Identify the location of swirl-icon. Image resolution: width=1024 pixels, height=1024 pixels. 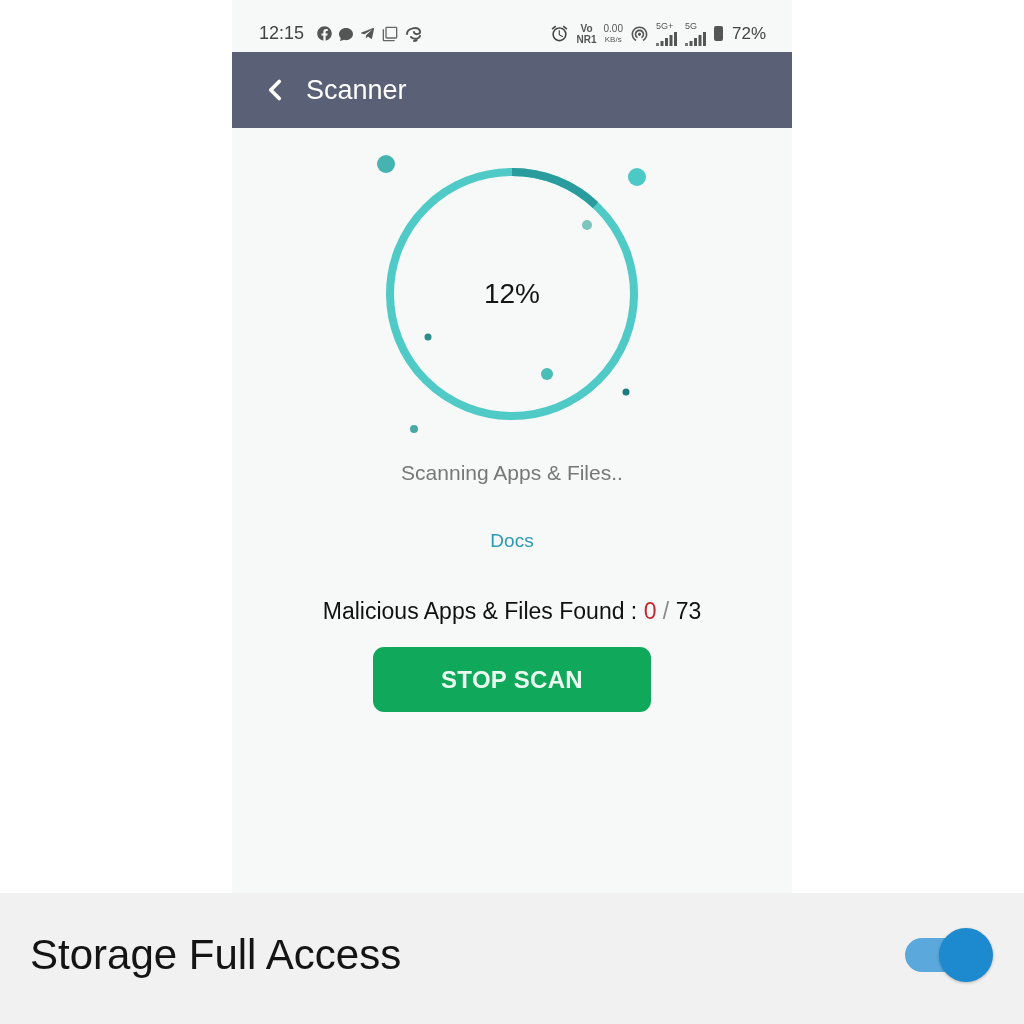
(414, 33).